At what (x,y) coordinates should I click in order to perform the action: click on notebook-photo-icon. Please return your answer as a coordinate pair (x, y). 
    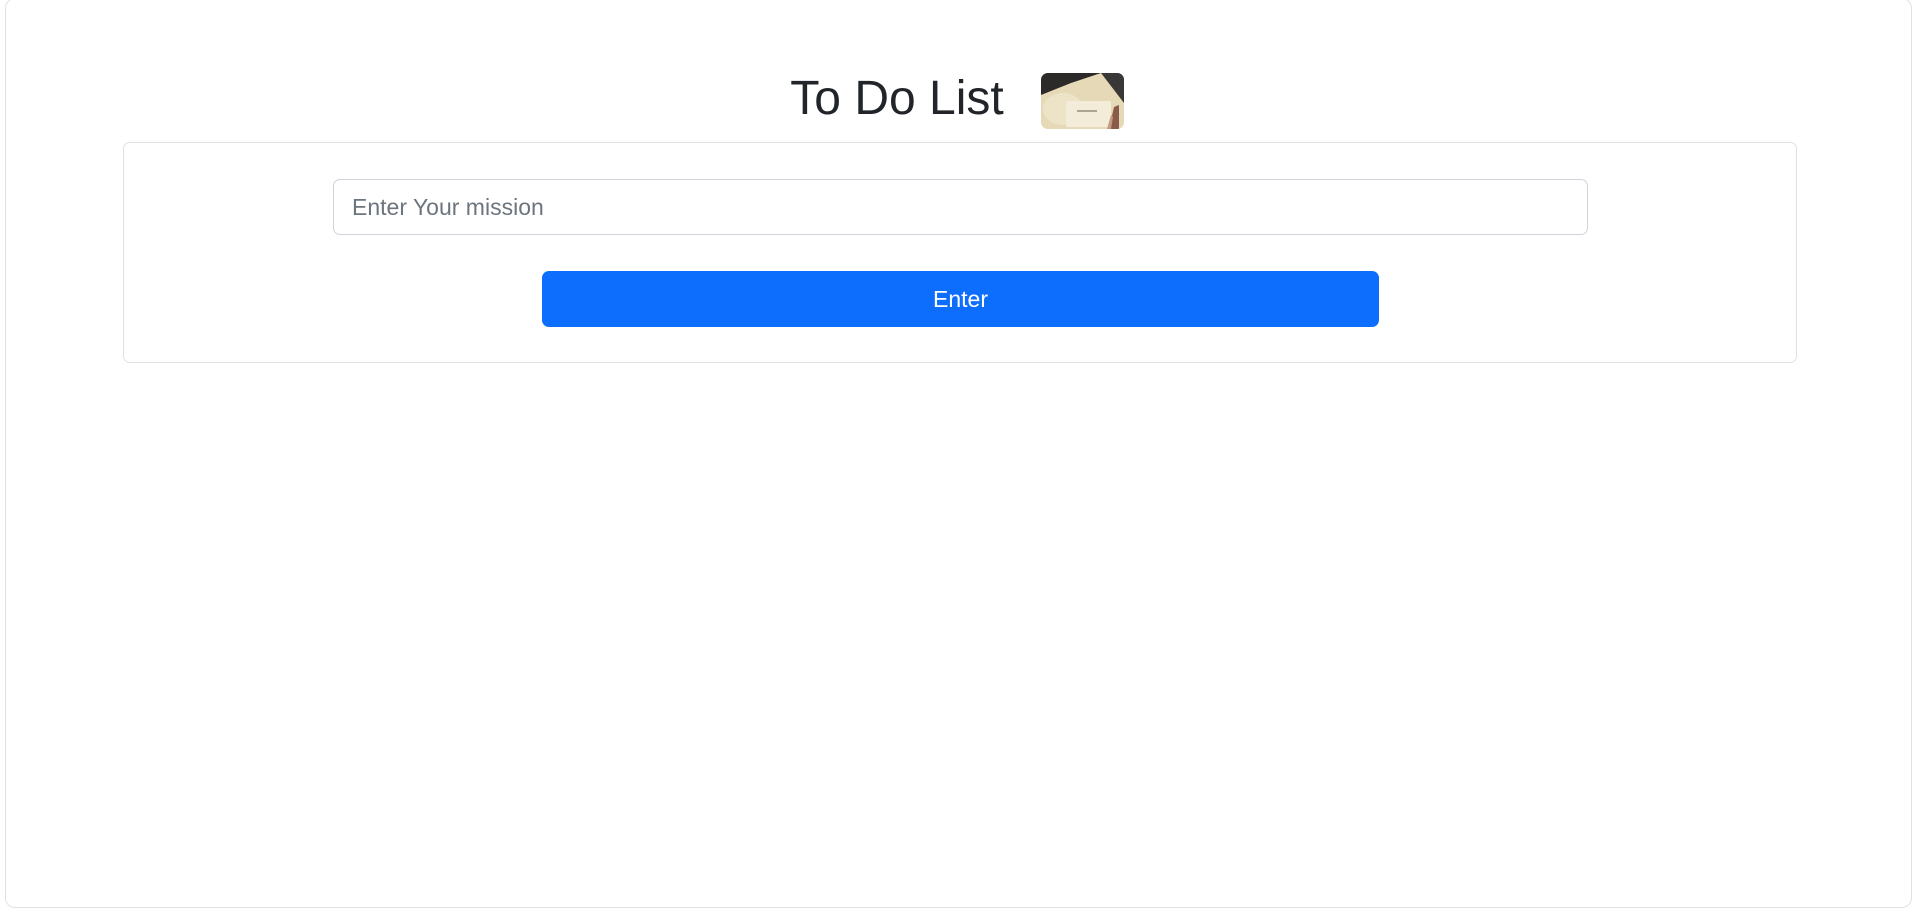
    Looking at the image, I should click on (1082, 101).